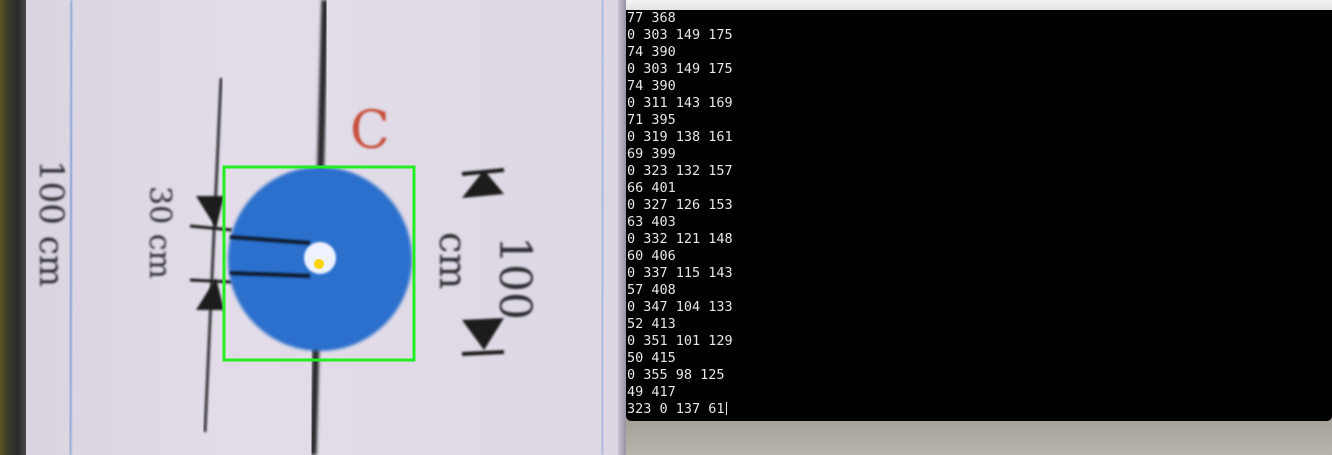 The image size is (1332, 455). Describe the element at coordinates (726, 408) in the screenshot. I see `text-cursor` at that location.